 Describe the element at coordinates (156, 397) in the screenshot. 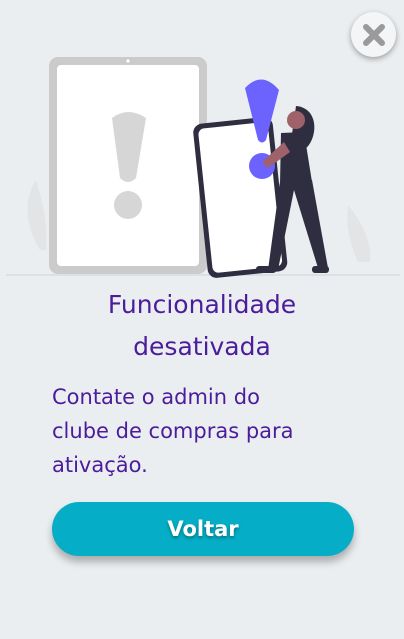

I see `message-line-1: Contate o admin do` at that location.